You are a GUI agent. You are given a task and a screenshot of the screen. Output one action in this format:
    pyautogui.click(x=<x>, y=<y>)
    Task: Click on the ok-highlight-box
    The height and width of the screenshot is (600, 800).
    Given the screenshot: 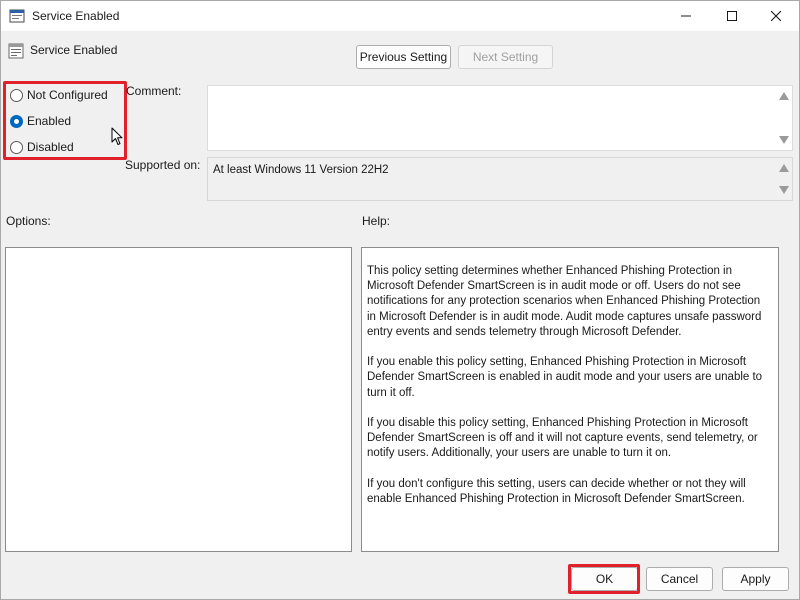 What is the action you would take?
    pyautogui.click(x=604, y=579)
    